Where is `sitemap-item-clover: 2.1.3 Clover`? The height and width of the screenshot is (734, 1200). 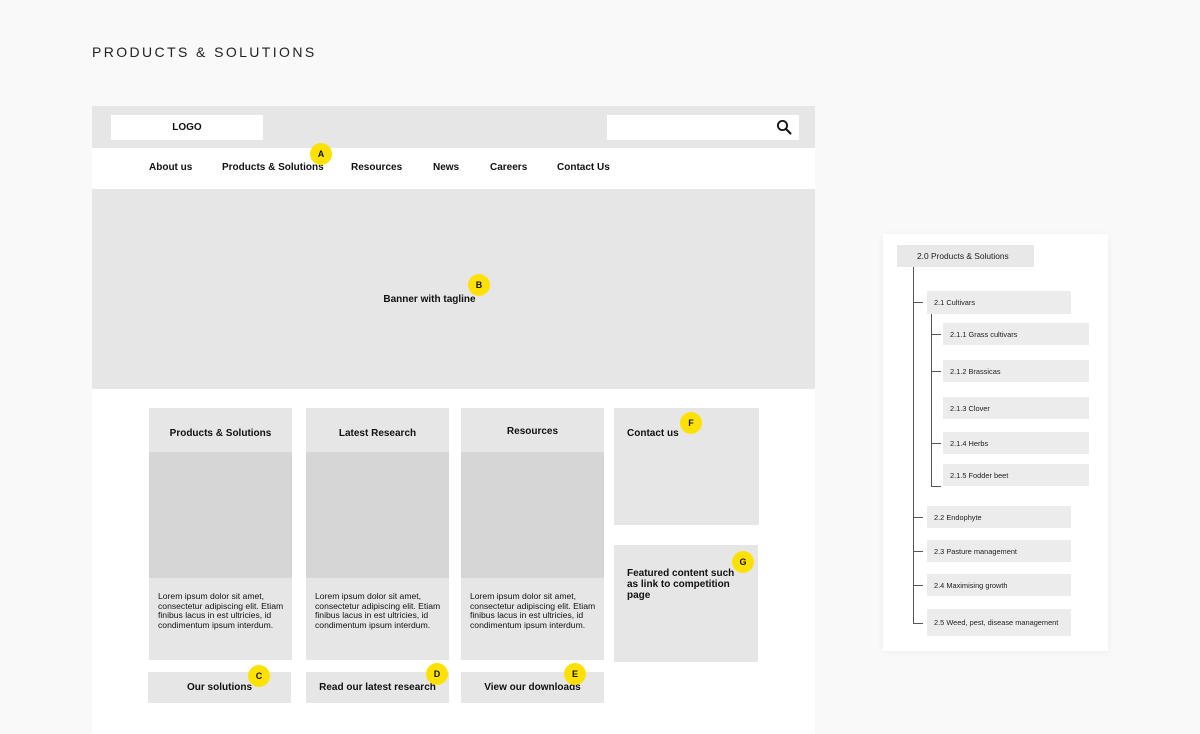 sitemap-item-clover: 2.1.3 Clover is located at coordinates (1016, 408).